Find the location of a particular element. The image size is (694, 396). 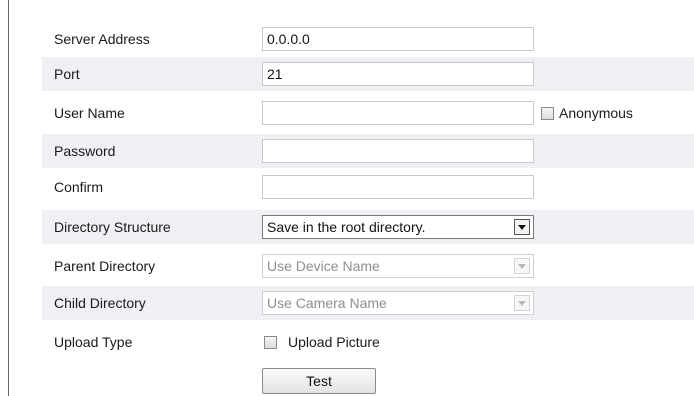

row-parent-directory: Parent Directory Use Device Name is located at coordinates (368, 266).